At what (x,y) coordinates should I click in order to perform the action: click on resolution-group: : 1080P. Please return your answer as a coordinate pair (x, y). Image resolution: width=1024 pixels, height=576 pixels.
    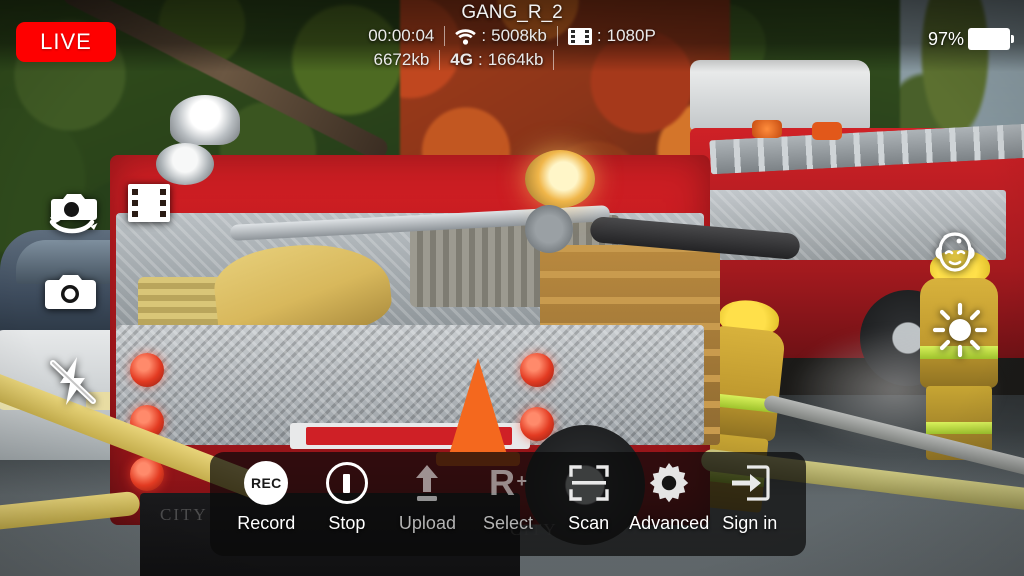
    Looking at the image, I should click on (611, 36).